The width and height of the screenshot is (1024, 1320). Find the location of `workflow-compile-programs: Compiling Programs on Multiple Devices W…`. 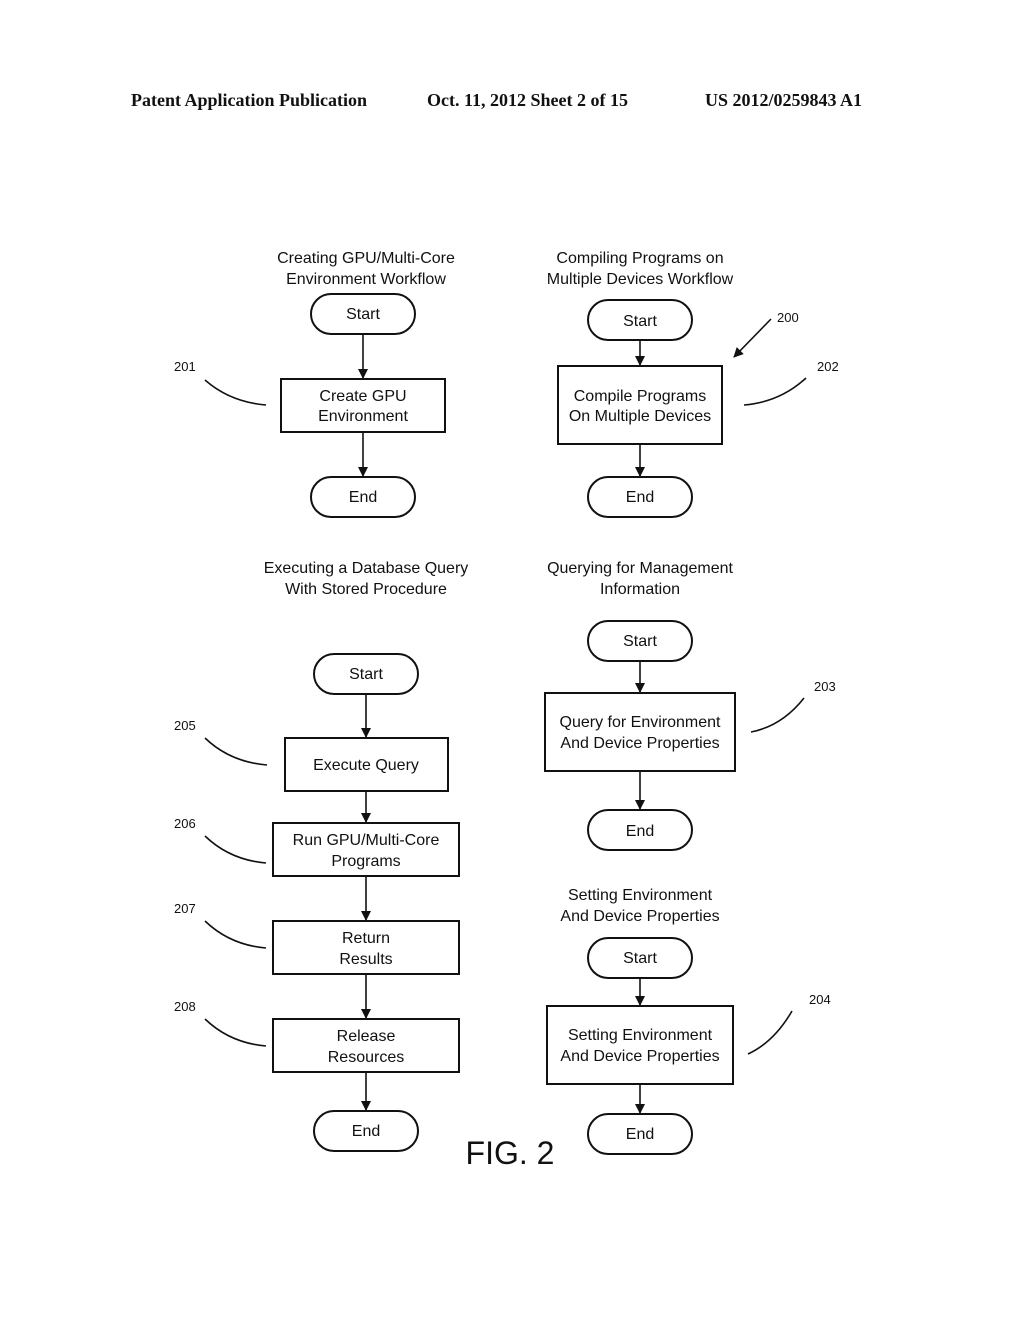

workflow-compile-programs: Compiling Programs on Multiple Devices W… is located at coordinates (693, 384).